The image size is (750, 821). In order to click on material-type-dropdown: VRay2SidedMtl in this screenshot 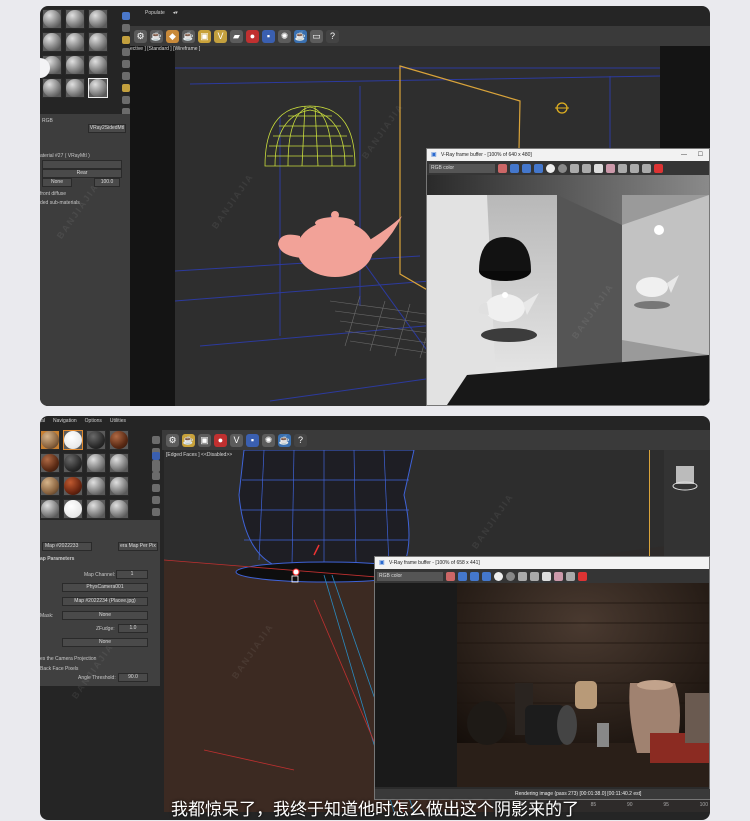, I will do `click(107, 128)`.